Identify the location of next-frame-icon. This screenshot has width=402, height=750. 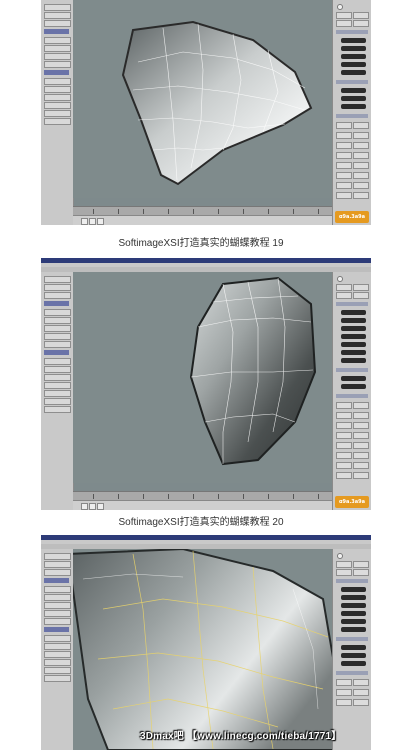
(100, 221).